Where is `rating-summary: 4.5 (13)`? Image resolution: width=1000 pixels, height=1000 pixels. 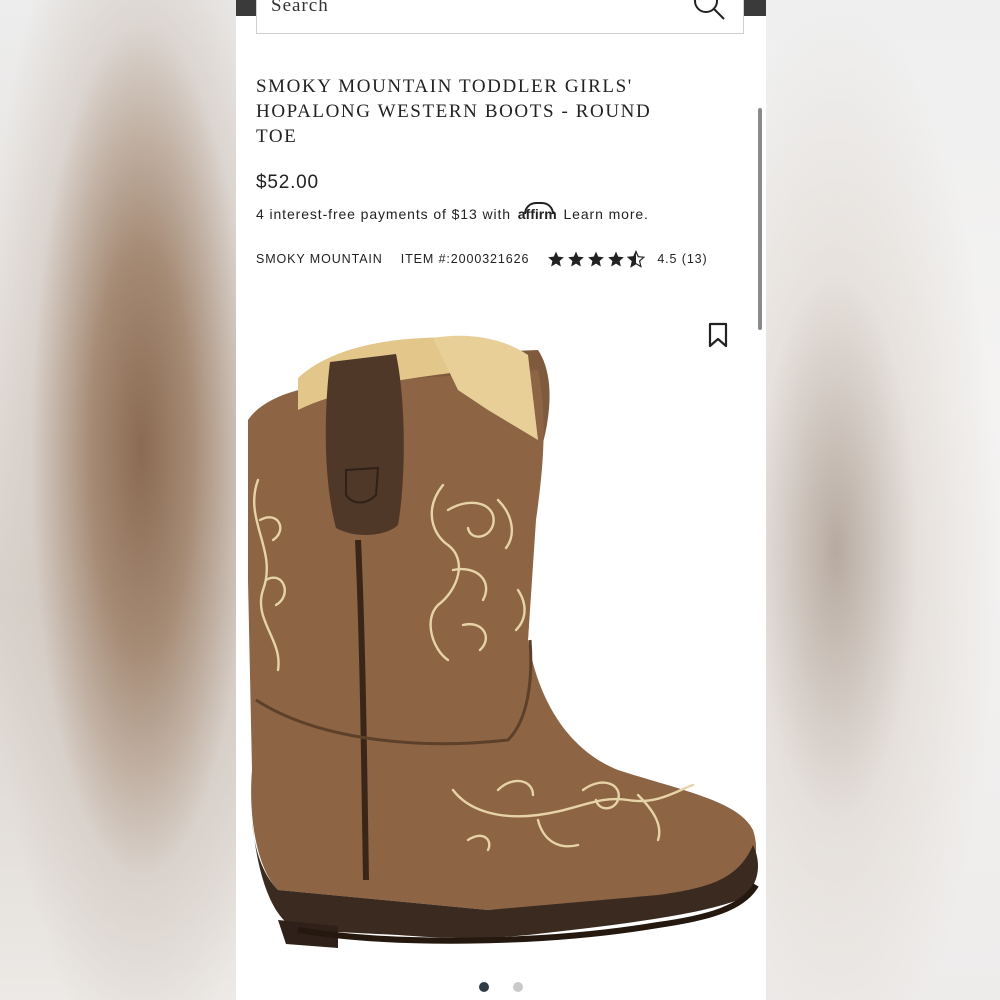 rating-summary: 4.5 (13) is located at coordinates (682, 259).